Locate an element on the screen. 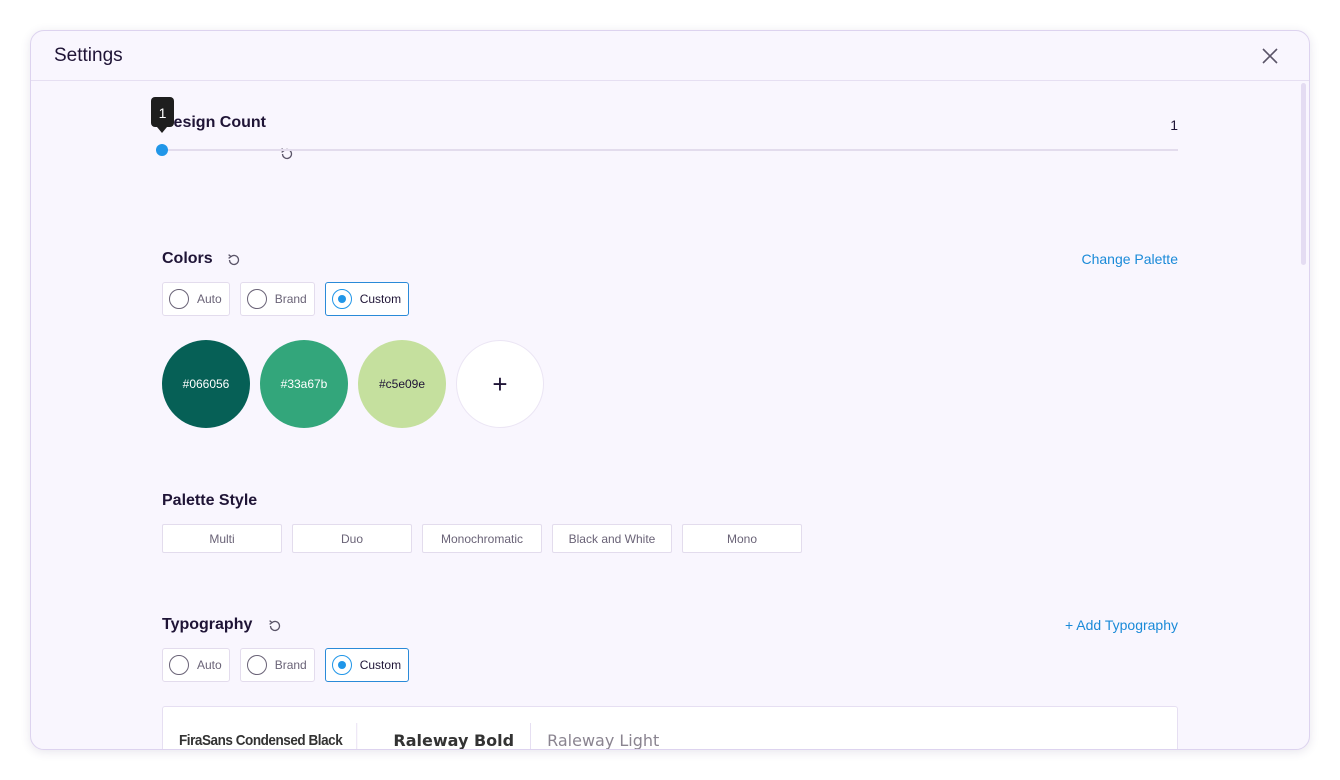 The width and height of the screenshot is (1340, 780). typography-brand-radio: Brand is located at coordinates (277, 665).